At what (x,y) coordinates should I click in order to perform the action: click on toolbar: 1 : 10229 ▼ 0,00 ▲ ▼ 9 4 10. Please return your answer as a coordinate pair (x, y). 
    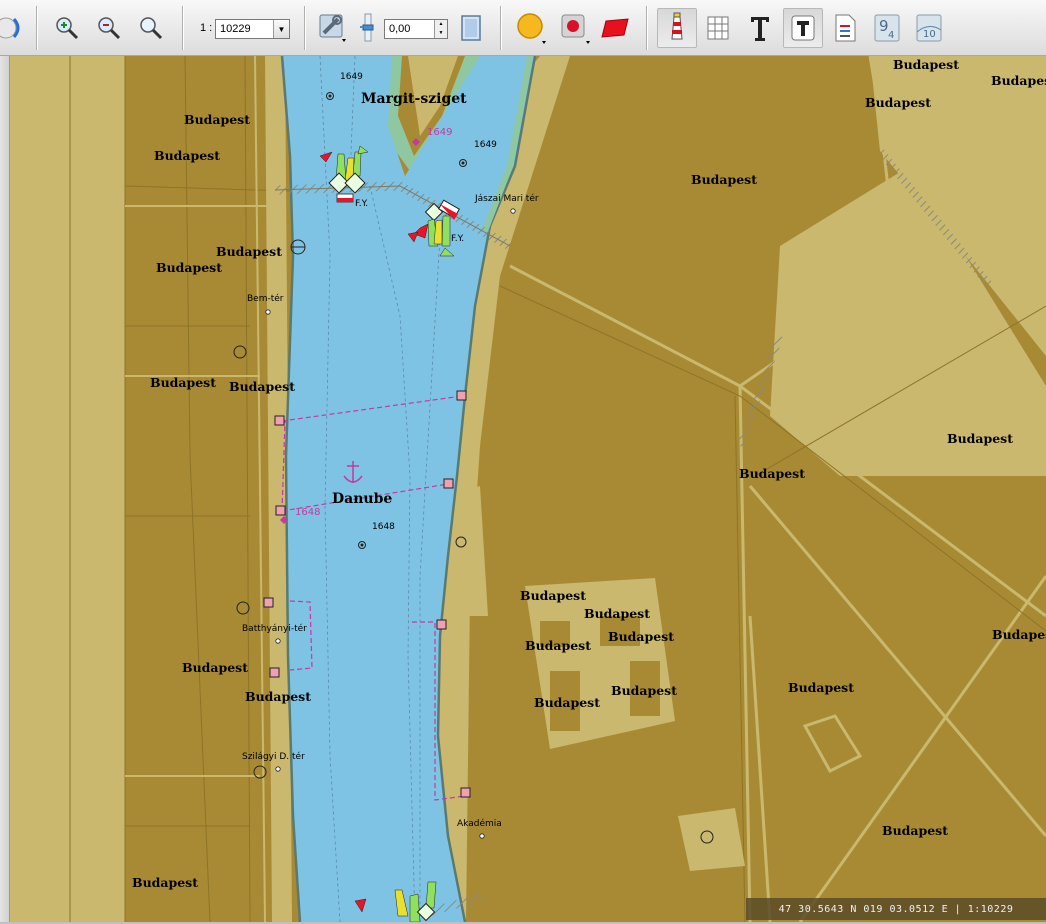
    Looking at the image, I should click on (523, 28).